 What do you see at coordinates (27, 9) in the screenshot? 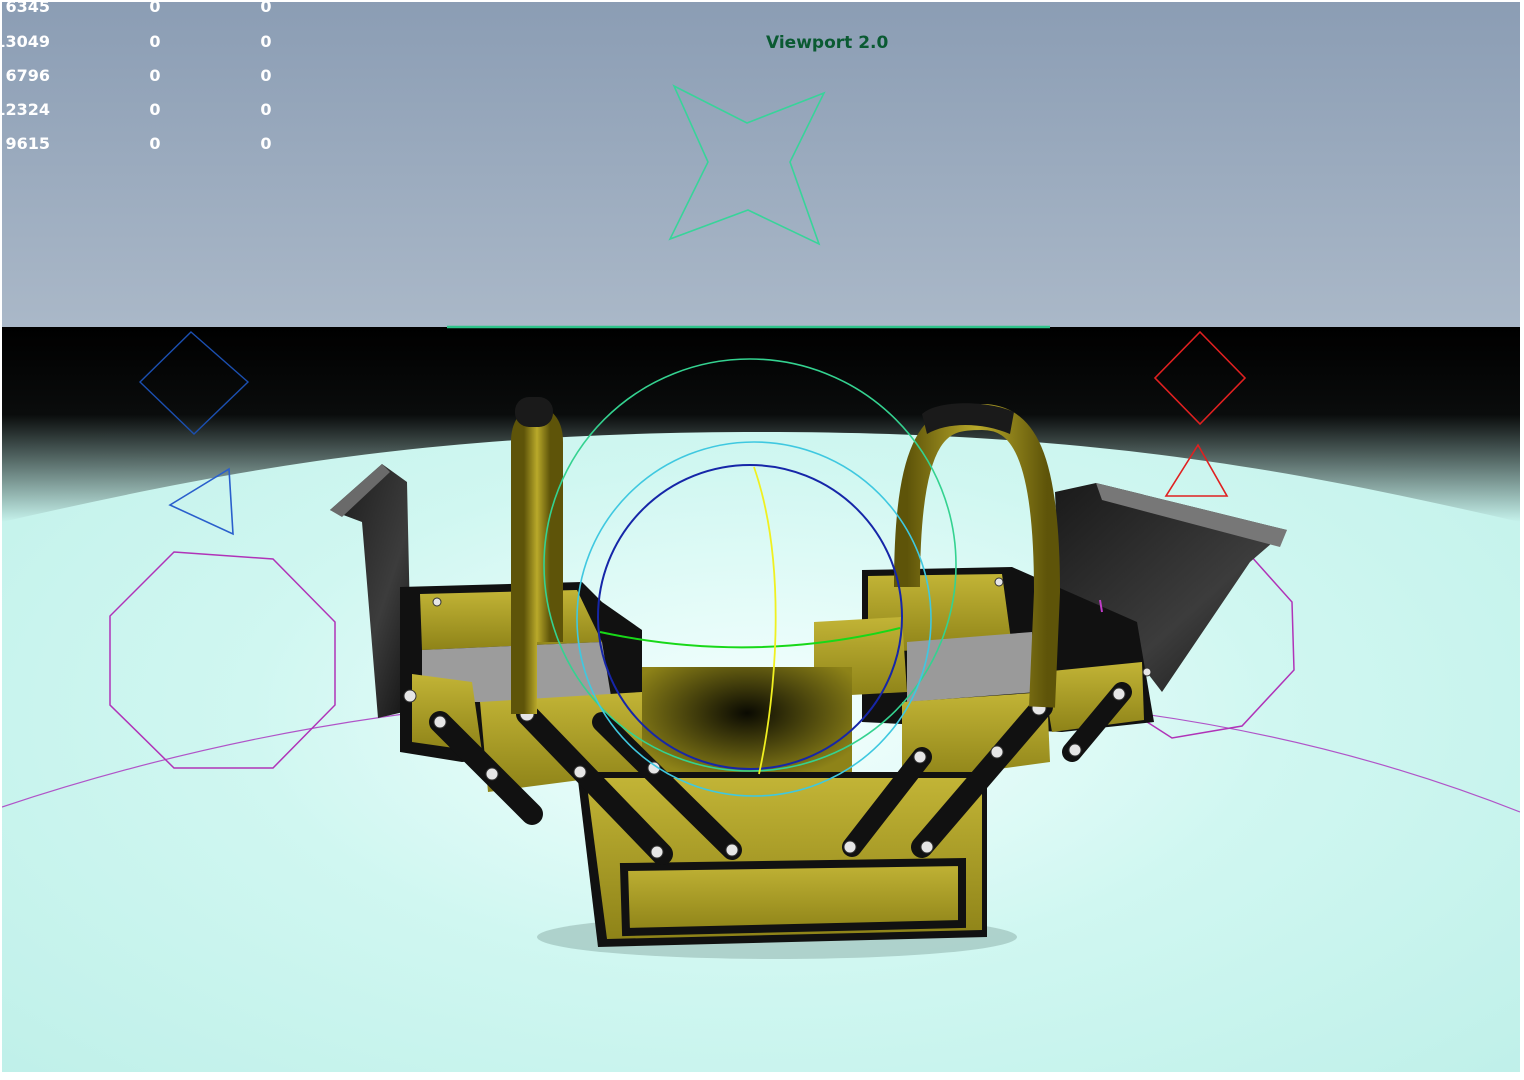
I see `hud-value: 6345` at bounding box center [27, 9].